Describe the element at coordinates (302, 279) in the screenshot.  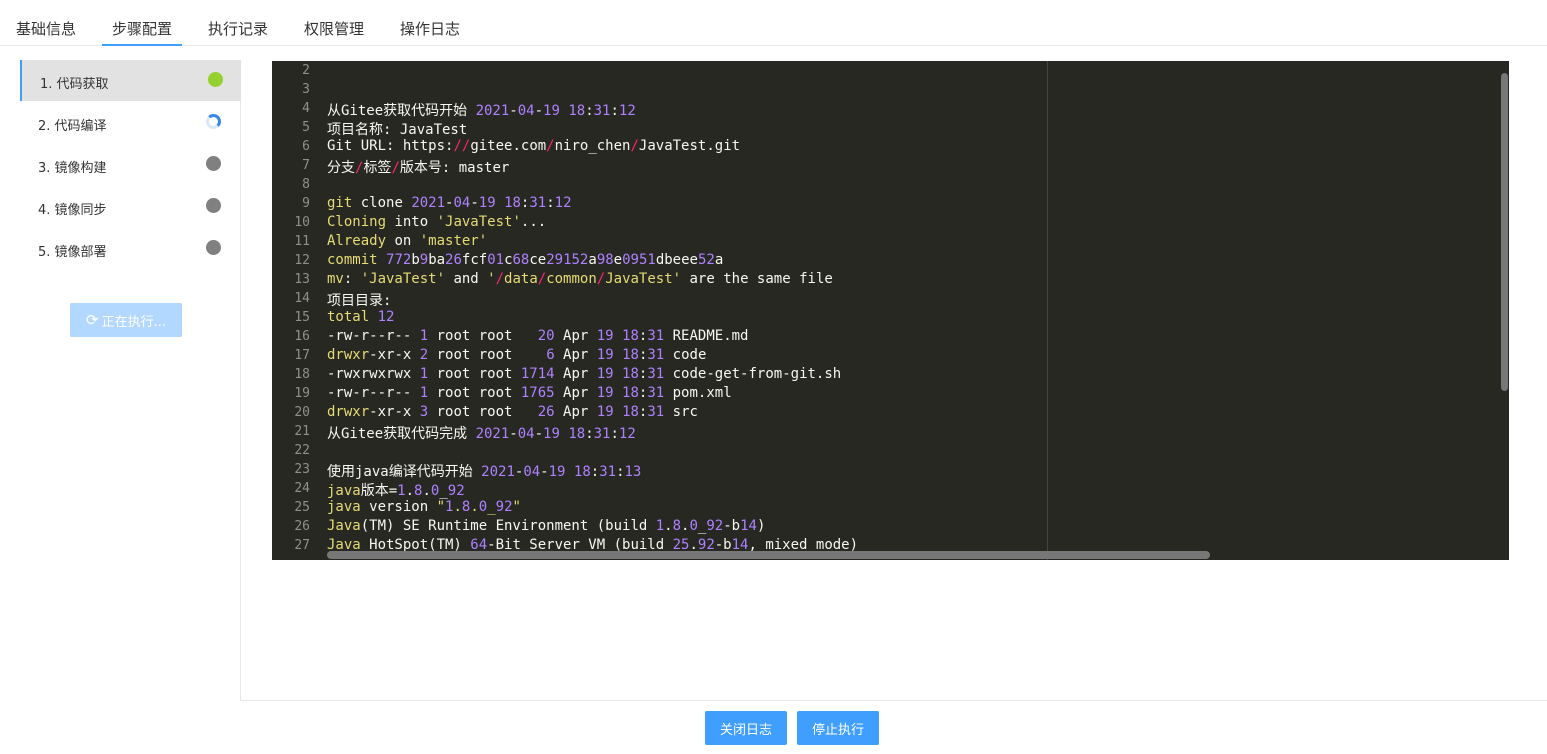
I see `line-number: 13` at that location.